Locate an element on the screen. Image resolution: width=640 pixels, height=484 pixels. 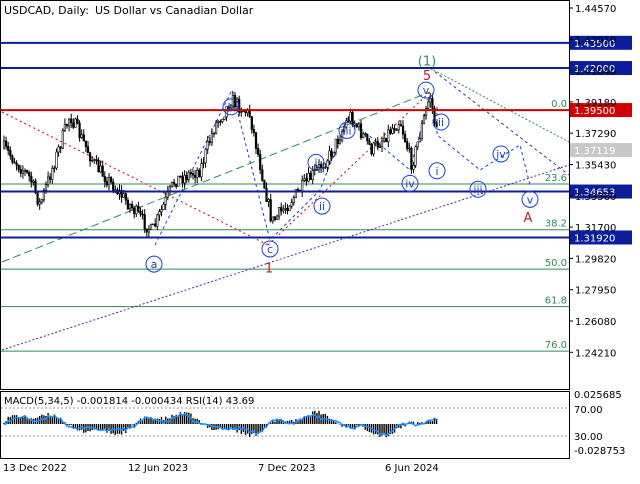
indicator-tick-label: -0.028753 is located at coordinates (599, 451).